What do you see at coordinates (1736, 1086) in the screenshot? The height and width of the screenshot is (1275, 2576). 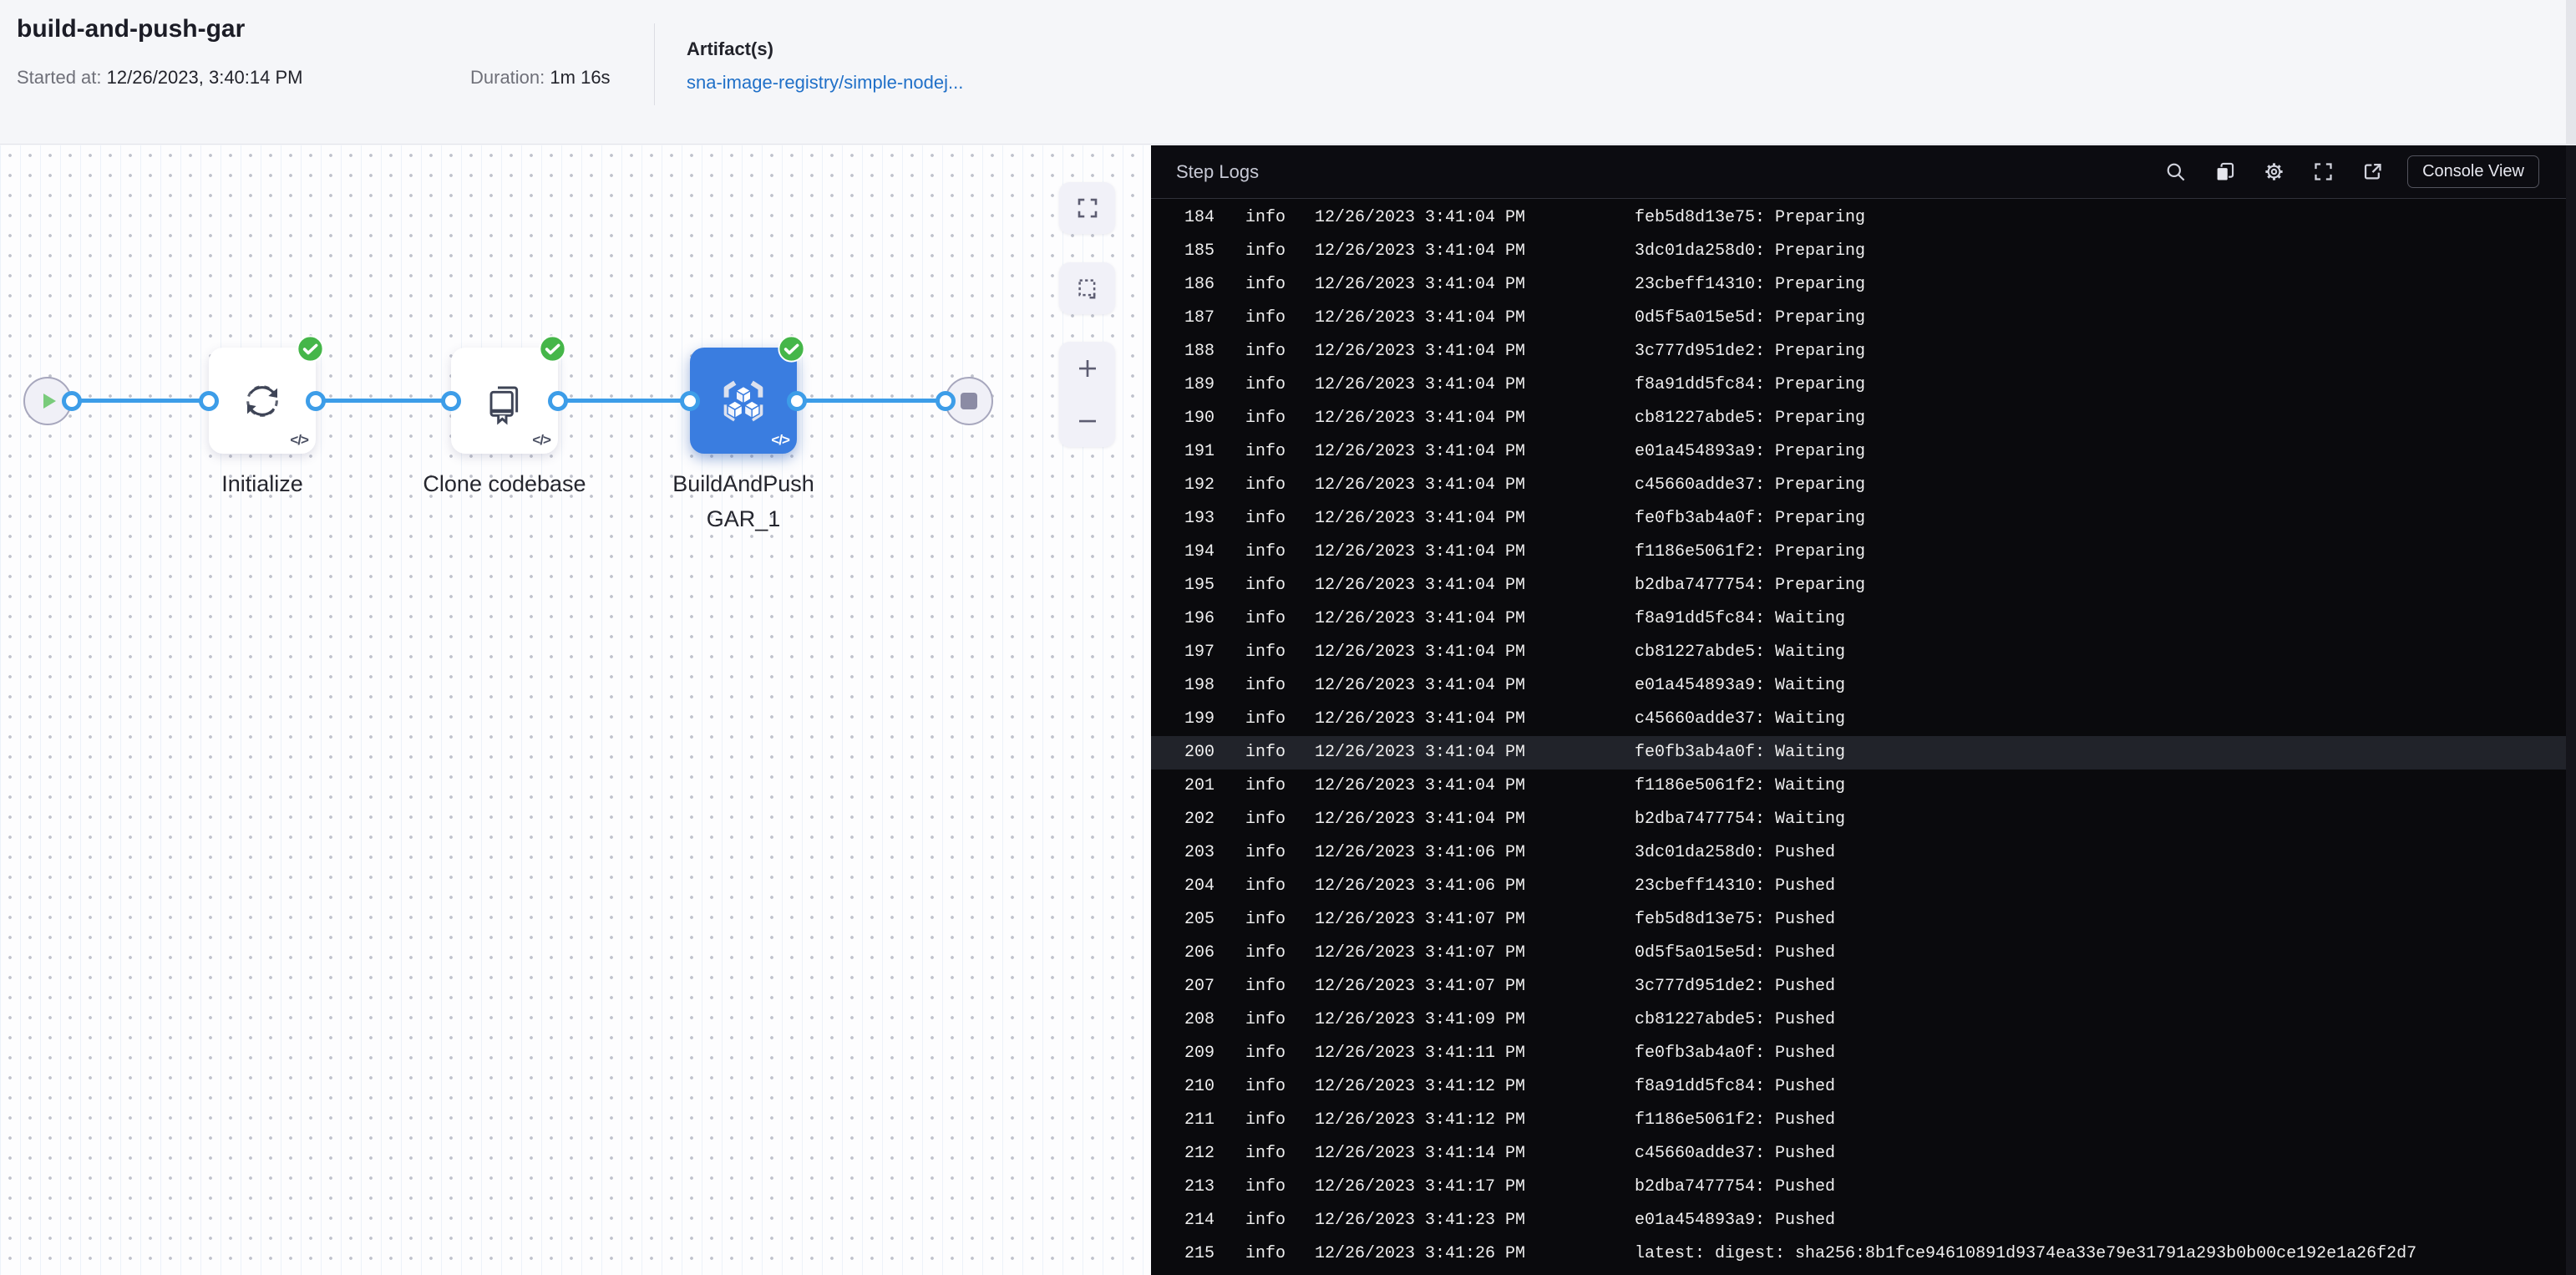 I see `log-message: f8a91dd5fc84: Pushed` at bounding box center [1736, 1086].